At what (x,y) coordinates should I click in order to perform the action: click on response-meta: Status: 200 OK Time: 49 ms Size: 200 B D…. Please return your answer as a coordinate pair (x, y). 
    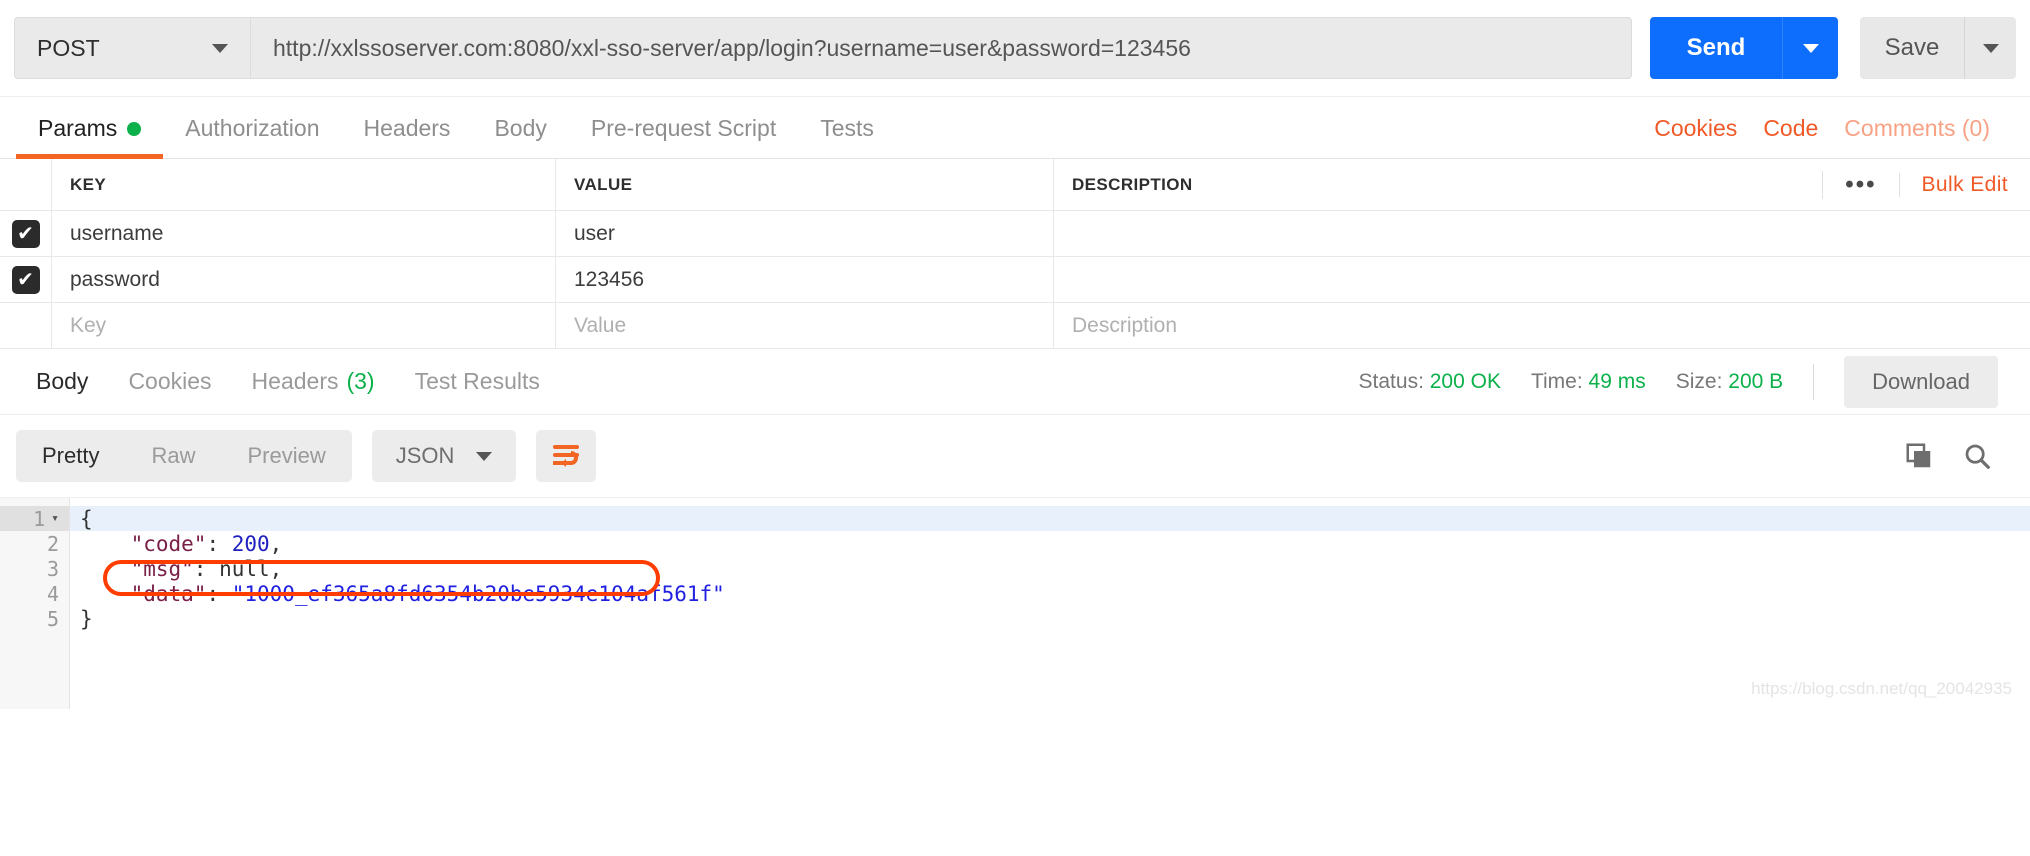
    Looking at the image, I should click on (1686, 381).